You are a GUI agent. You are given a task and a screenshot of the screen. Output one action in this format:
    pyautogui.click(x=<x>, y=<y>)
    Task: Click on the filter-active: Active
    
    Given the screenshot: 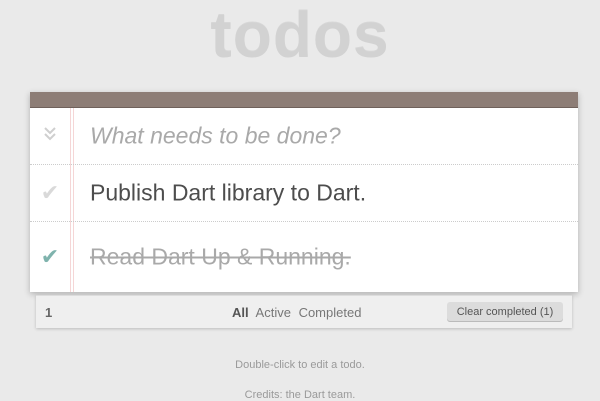 What is the action you would take?
    pyautogui.click(x=273, y=312)
    